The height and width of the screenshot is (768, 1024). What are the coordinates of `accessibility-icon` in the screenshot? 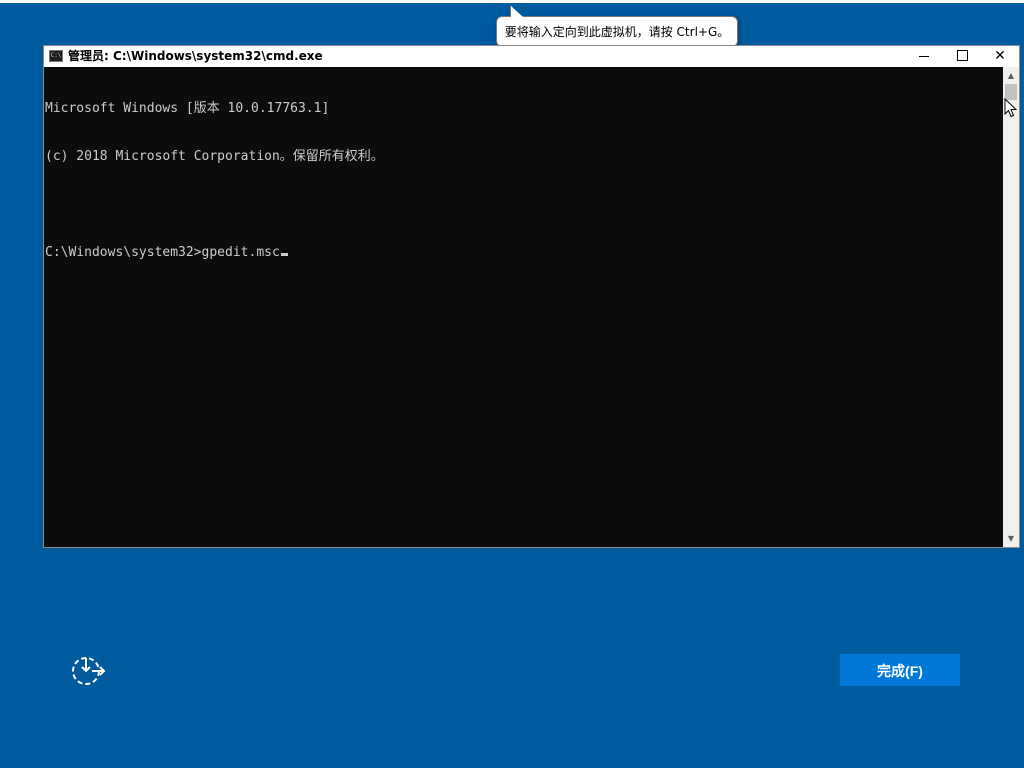 It's located at (88, 671).